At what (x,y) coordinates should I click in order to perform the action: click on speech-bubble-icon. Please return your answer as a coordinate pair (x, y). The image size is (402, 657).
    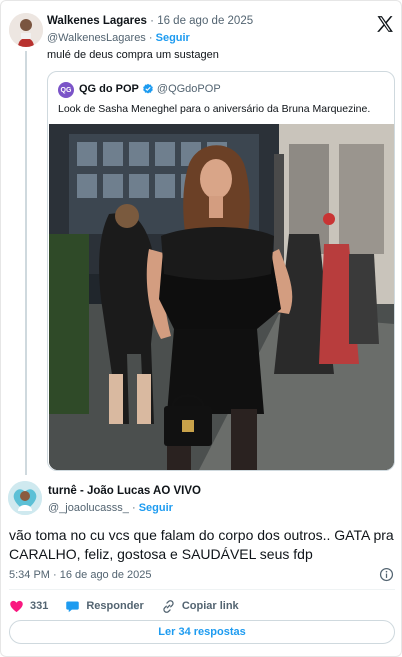
    Looking at the image, I should click on (73, 606).